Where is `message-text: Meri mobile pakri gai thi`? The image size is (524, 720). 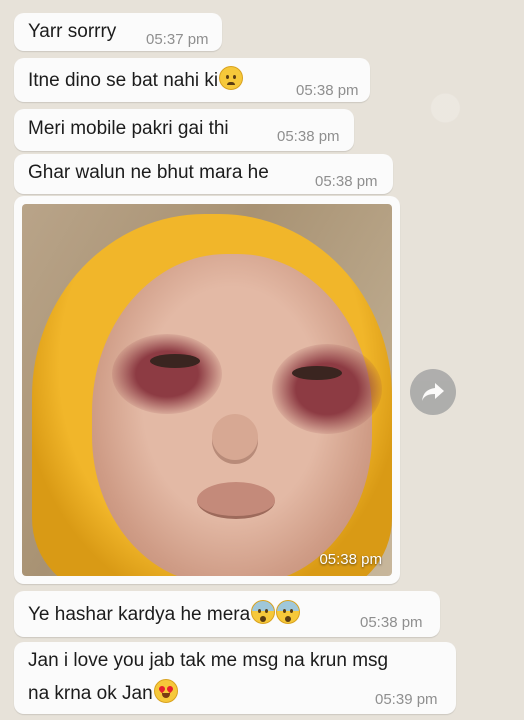
message-text: Meri mobile pakri gai thi is located at coordinates (128, 128).